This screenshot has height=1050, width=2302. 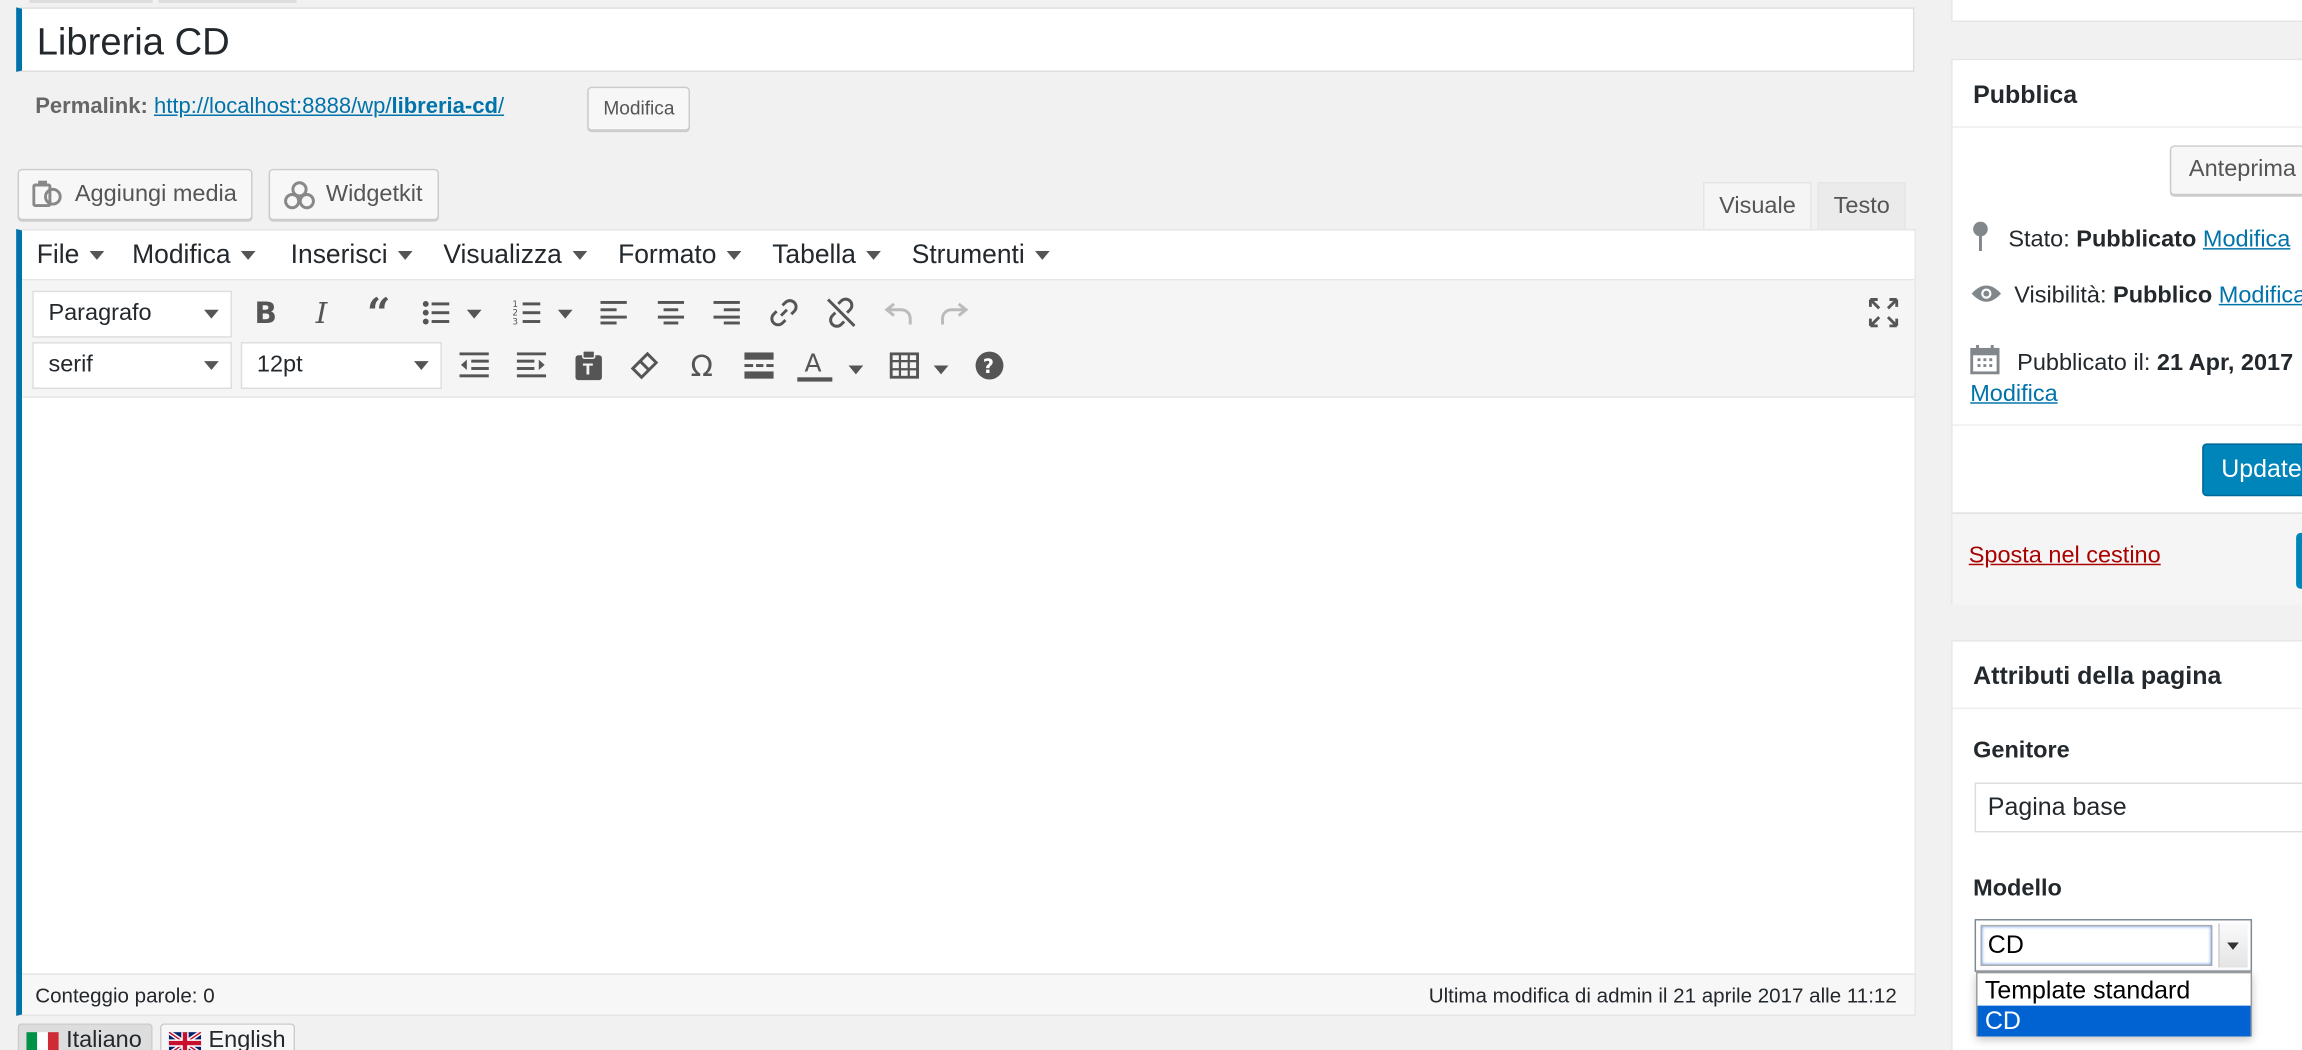 What do you see at coordinates (228, 1036) in the screenshot?
I see `language-tab-english: English` at bounding box center [228, 1036].